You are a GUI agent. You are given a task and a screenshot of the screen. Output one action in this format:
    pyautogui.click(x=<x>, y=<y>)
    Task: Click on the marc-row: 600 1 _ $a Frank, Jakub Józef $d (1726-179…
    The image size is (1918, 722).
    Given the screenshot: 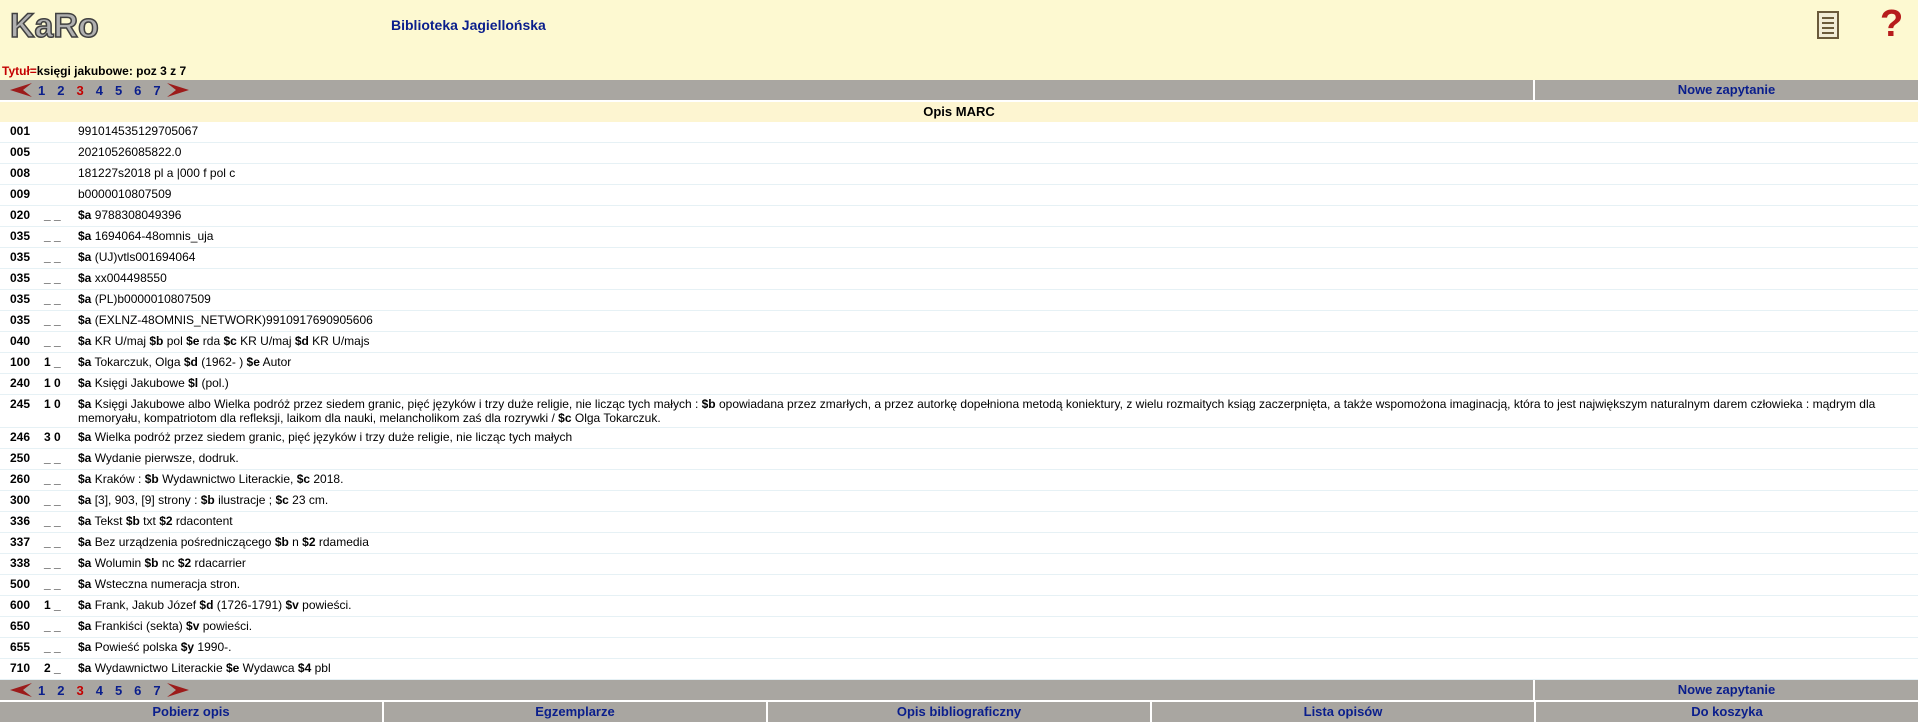 What is the action you would take?
    pyautogui.click(x=959, y=606)
    